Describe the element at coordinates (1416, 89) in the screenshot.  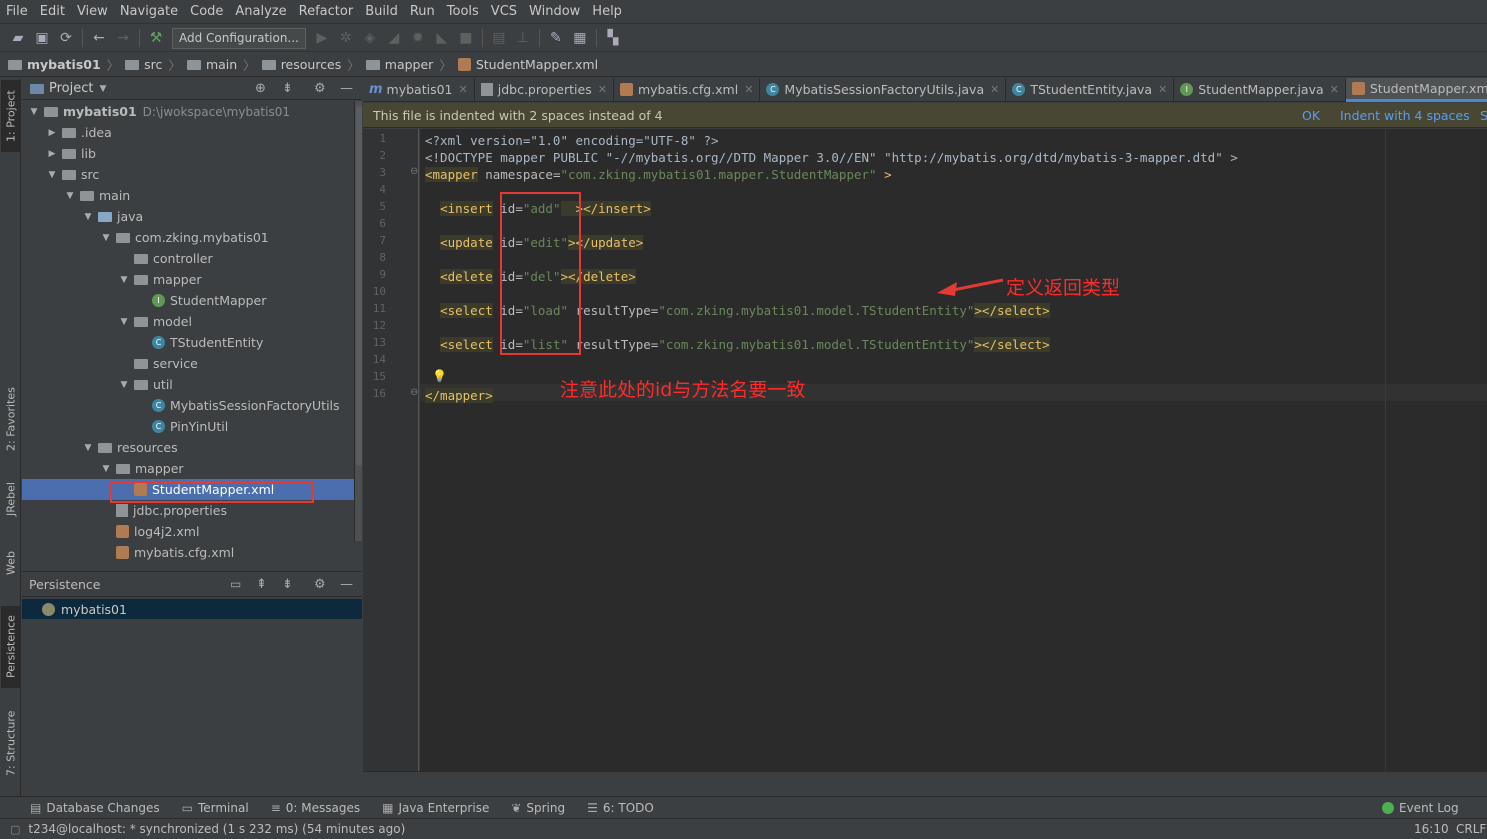
I see `editor-tab: StudentMapper.xml✕` at that location.